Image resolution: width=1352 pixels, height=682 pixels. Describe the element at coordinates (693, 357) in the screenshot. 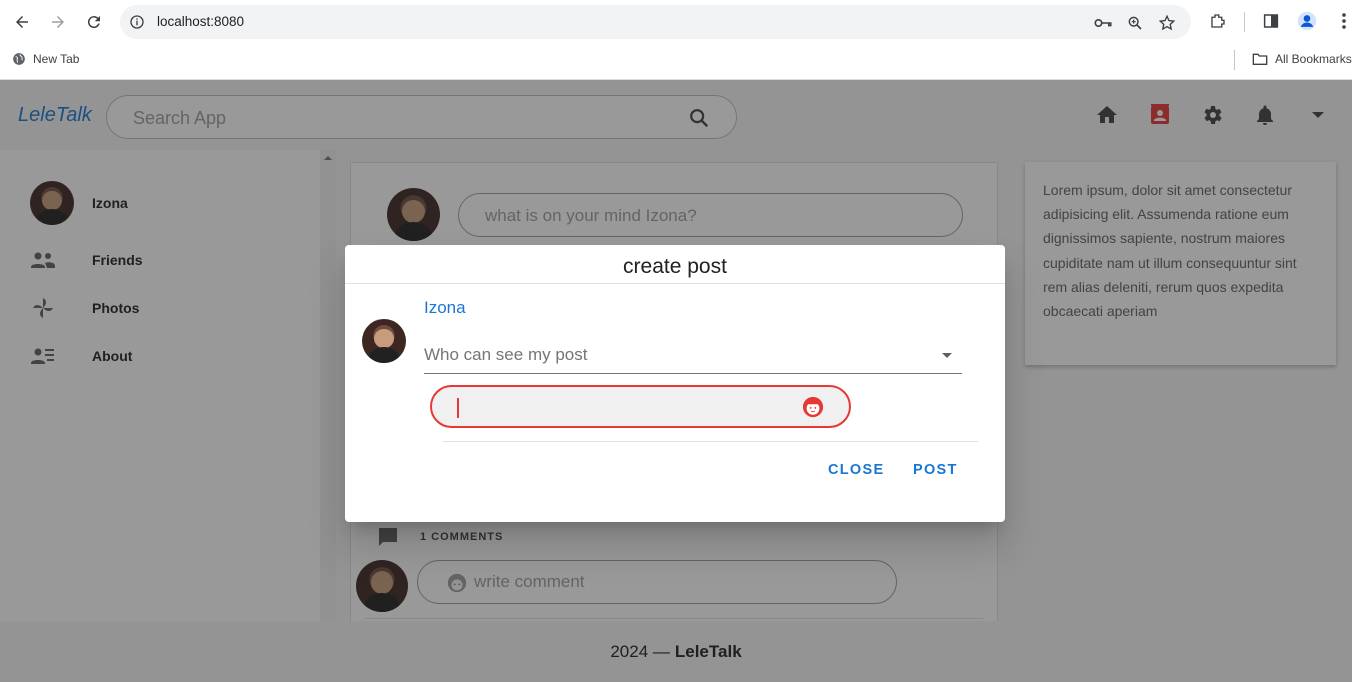

I see `visibility-select: Who can see my post` at that location.